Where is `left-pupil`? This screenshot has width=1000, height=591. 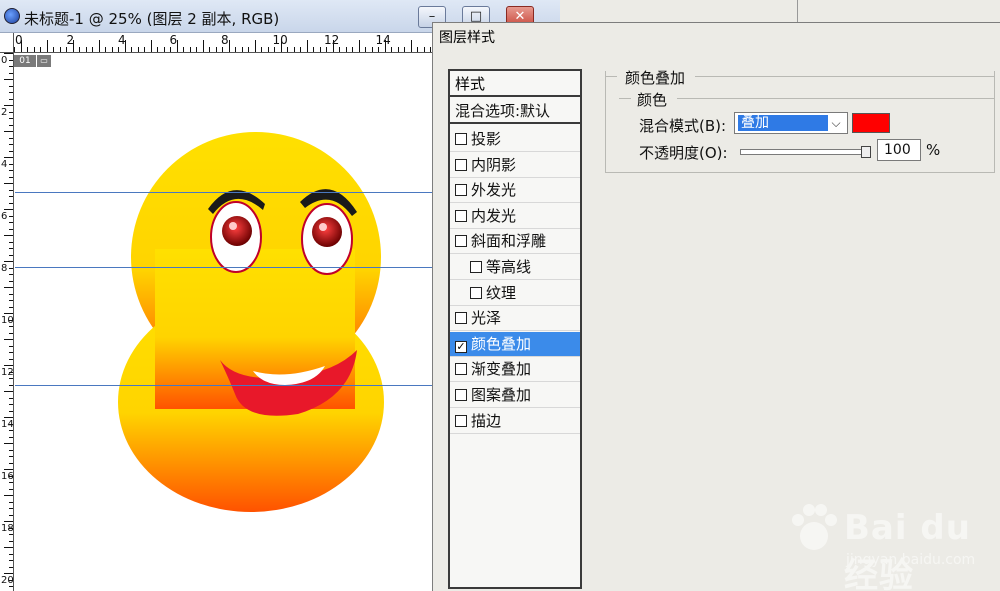 left-pupil is located at coordinates (237, 231).